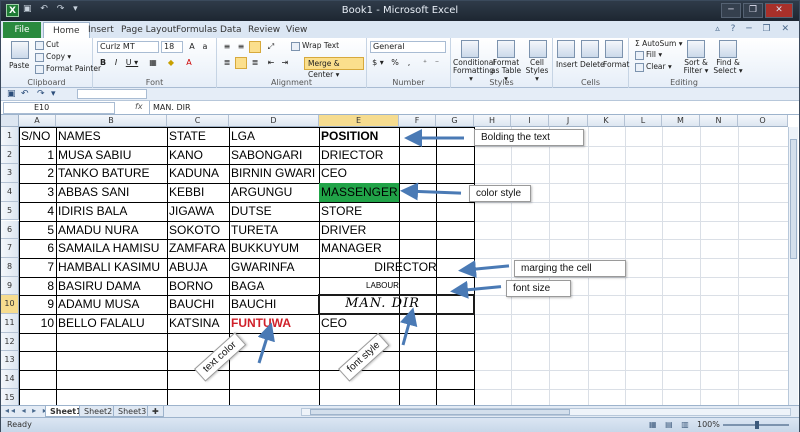 This screenshot has width=800, height=432. I want to click on merged-cell-director: DIRECTOR, so click(396, 267).